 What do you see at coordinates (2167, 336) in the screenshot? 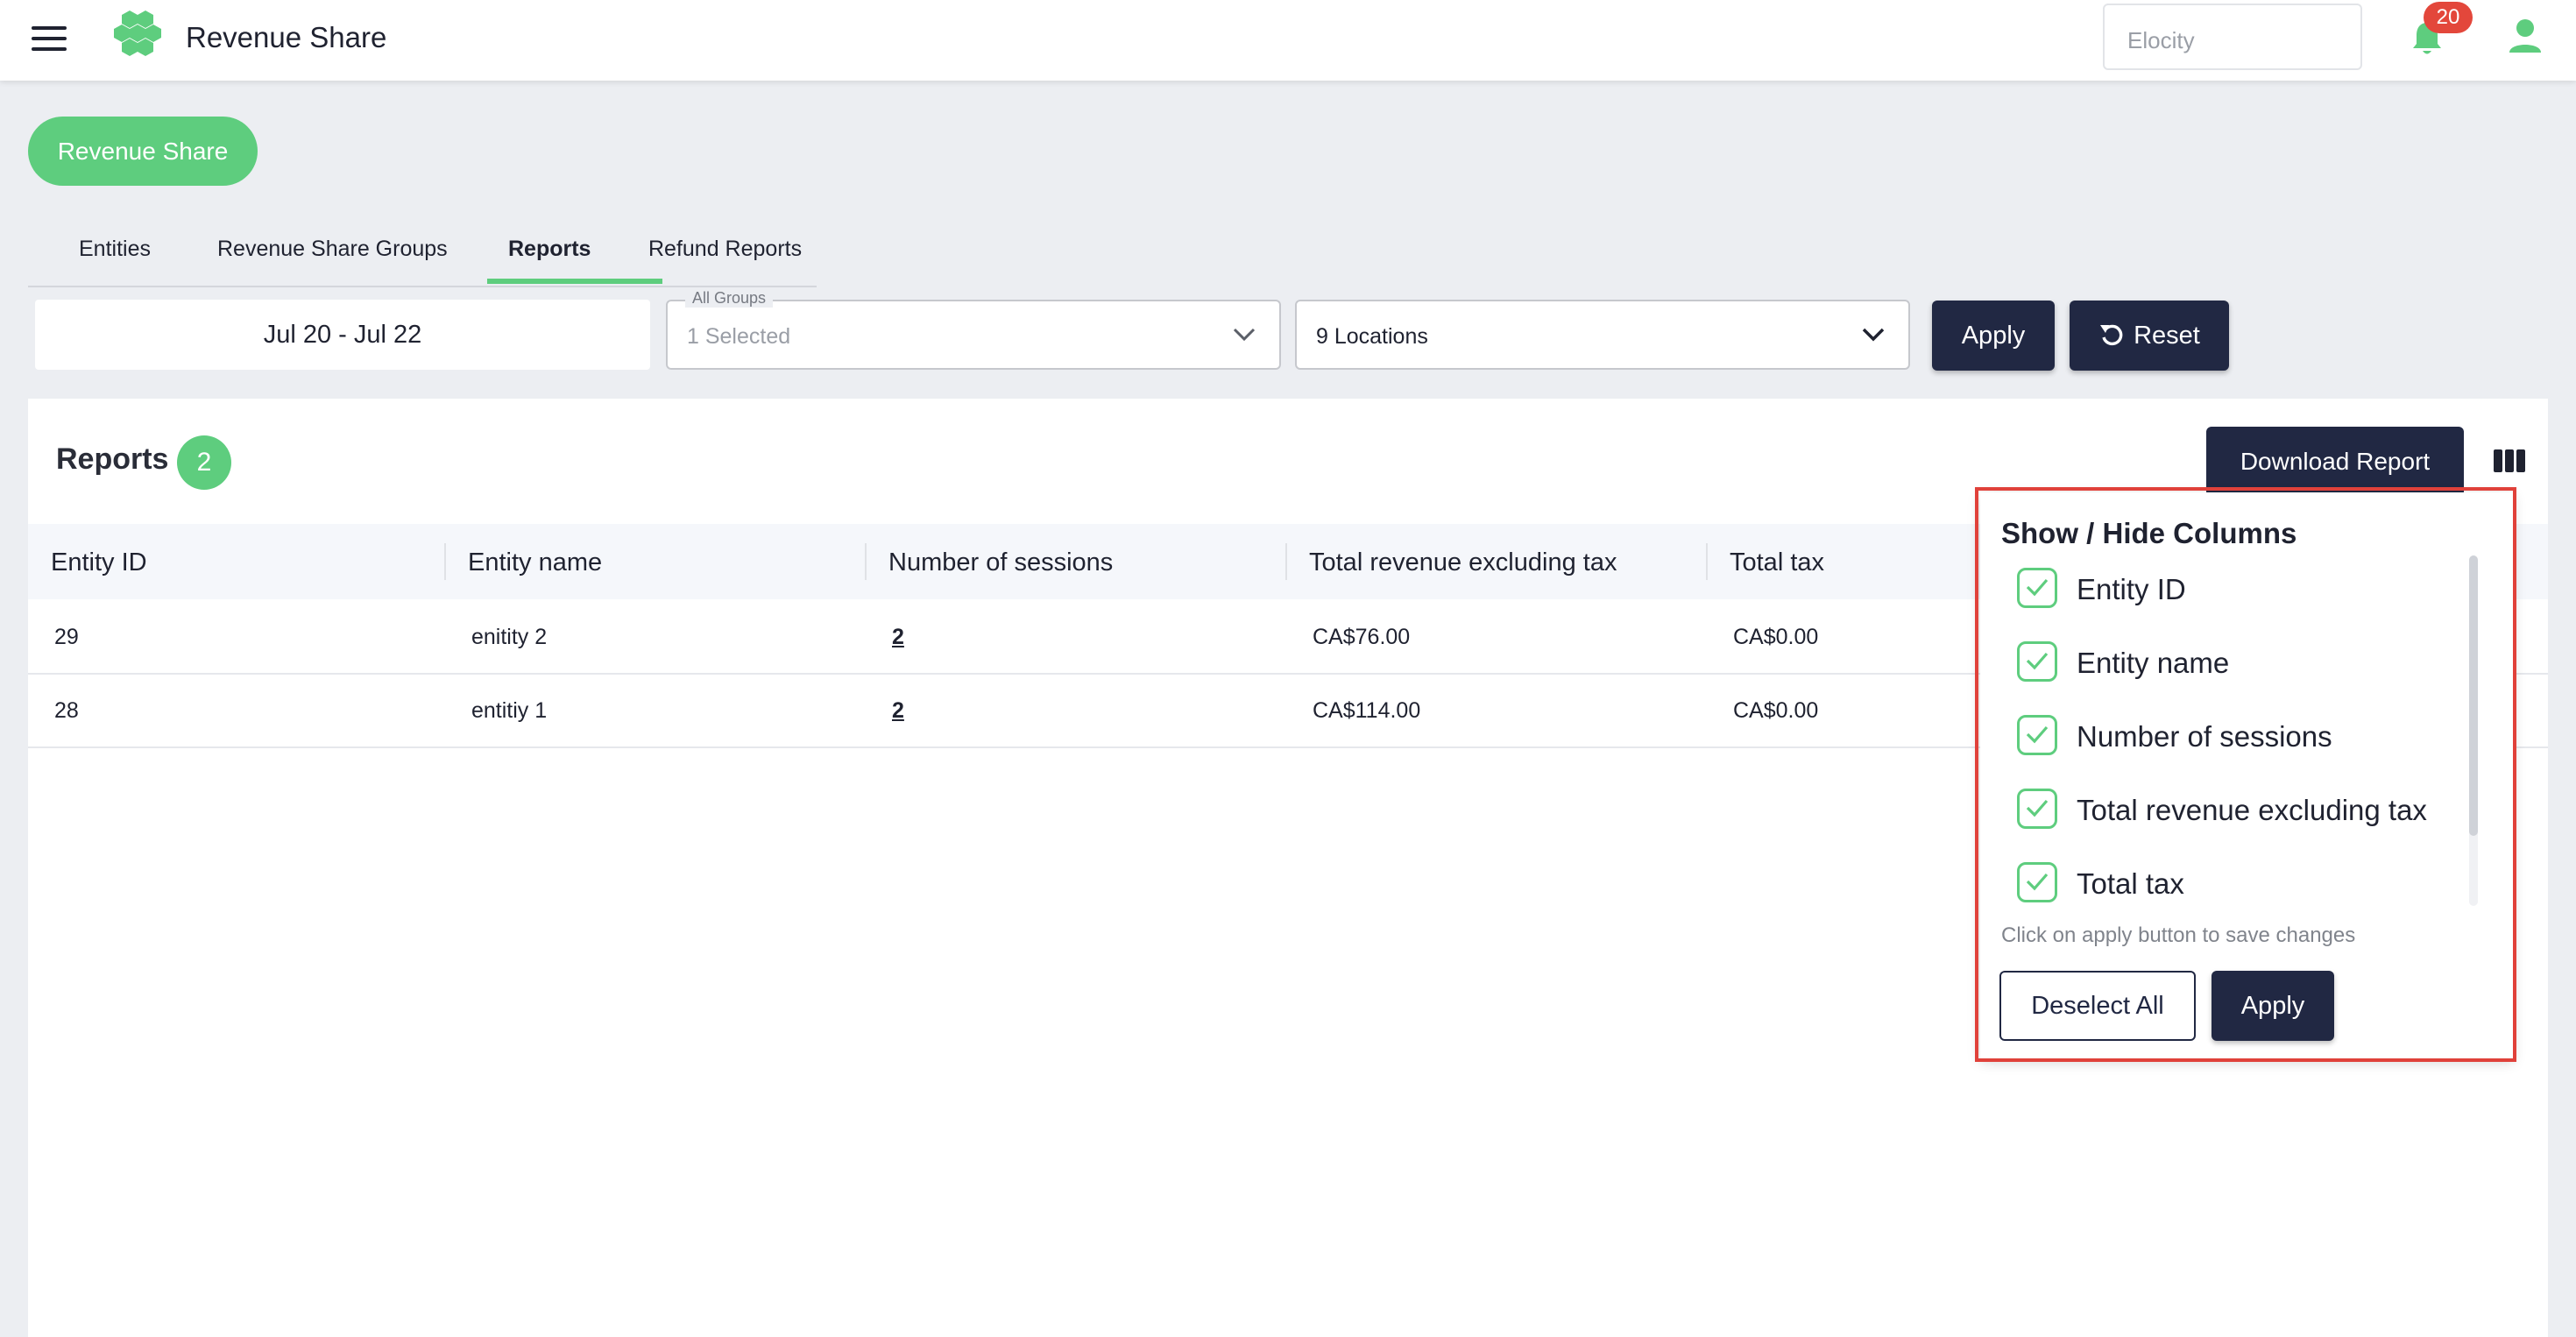
I see `reset-button-label: Reset` at bounding box center [2167, 336].